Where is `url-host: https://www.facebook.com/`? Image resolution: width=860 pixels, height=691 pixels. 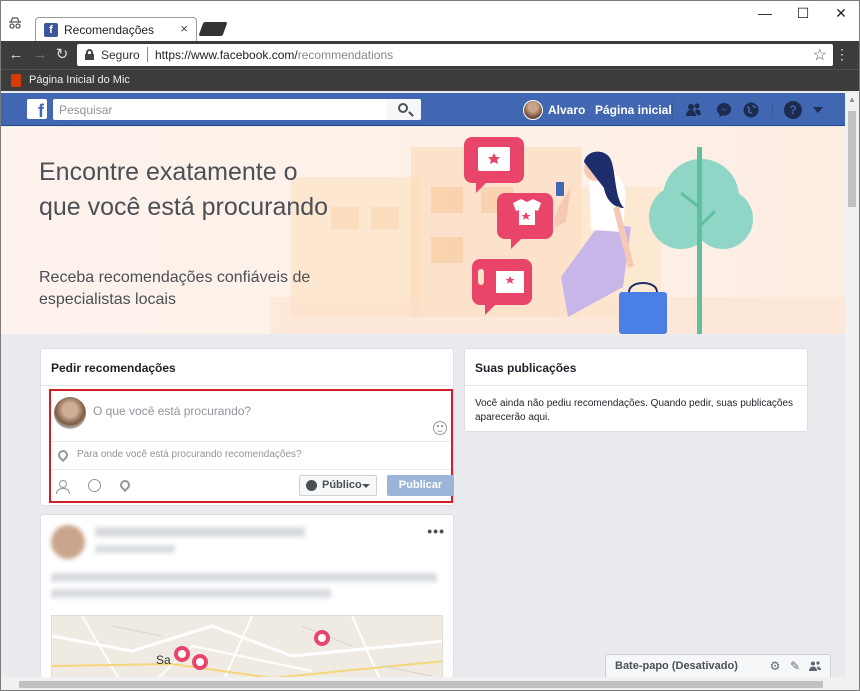 url-host: https://www.facebook.com/ is located at coordinates (226, 55).